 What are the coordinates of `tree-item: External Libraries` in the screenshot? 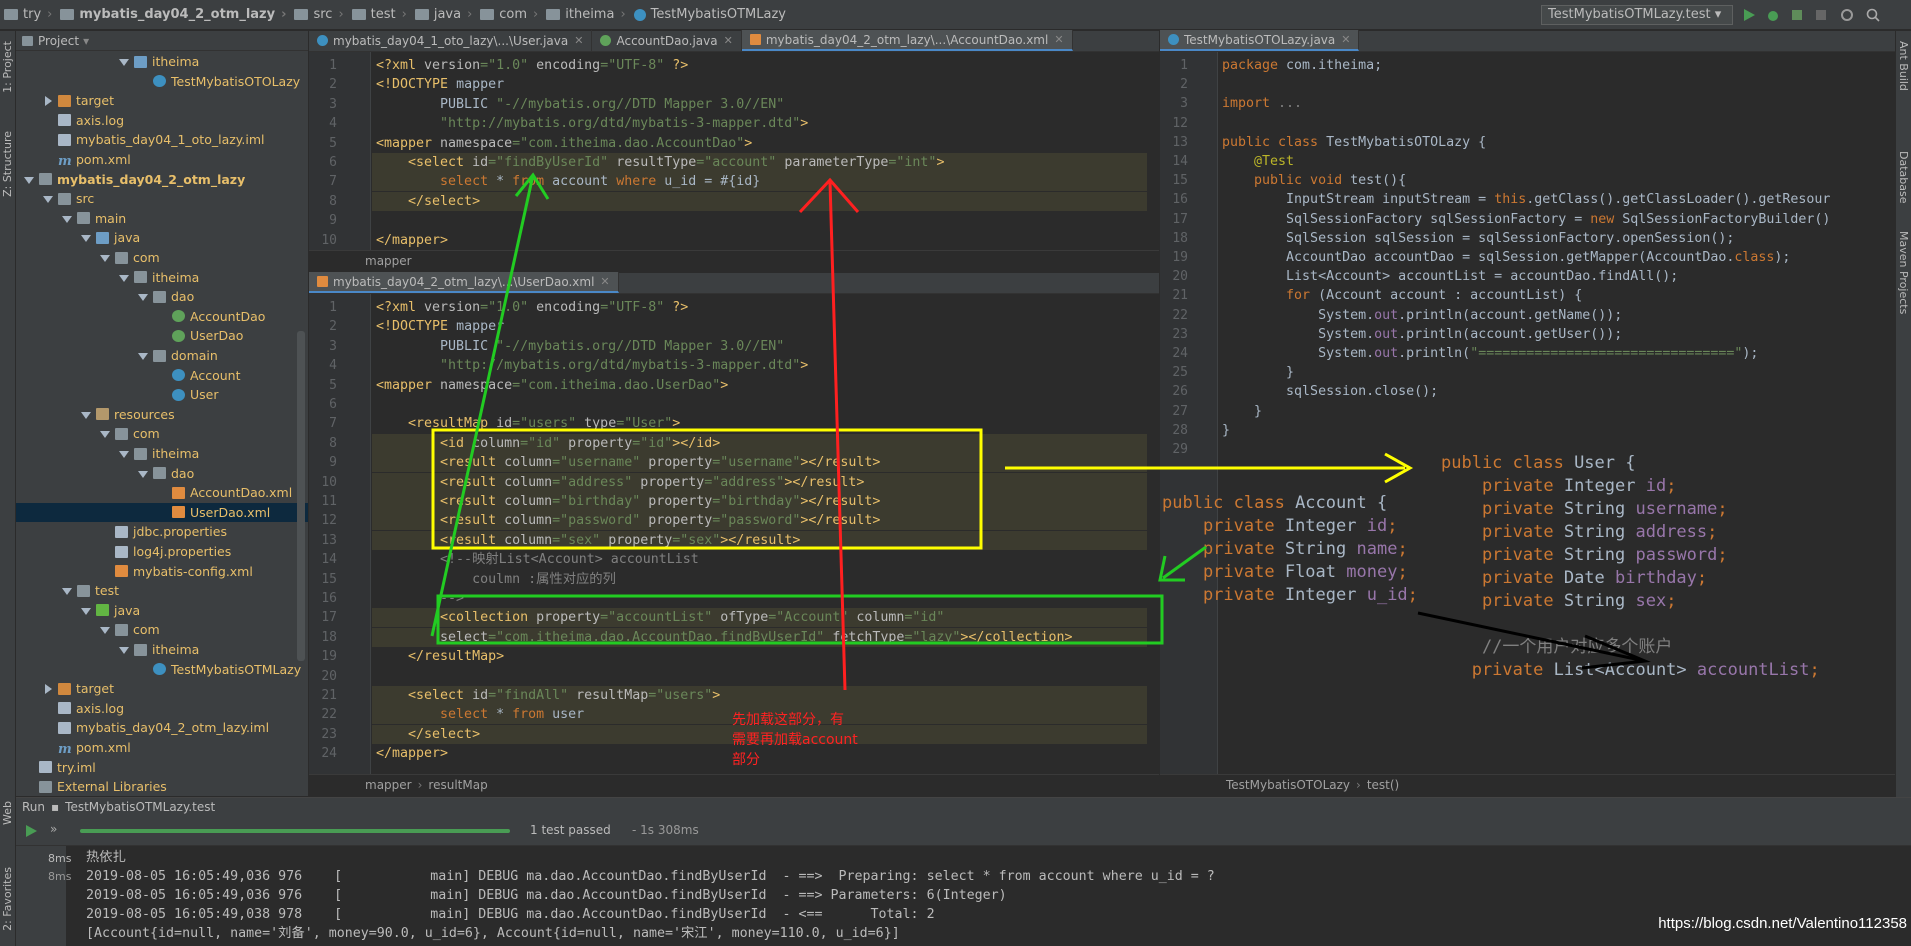 It's located at (162, 786).